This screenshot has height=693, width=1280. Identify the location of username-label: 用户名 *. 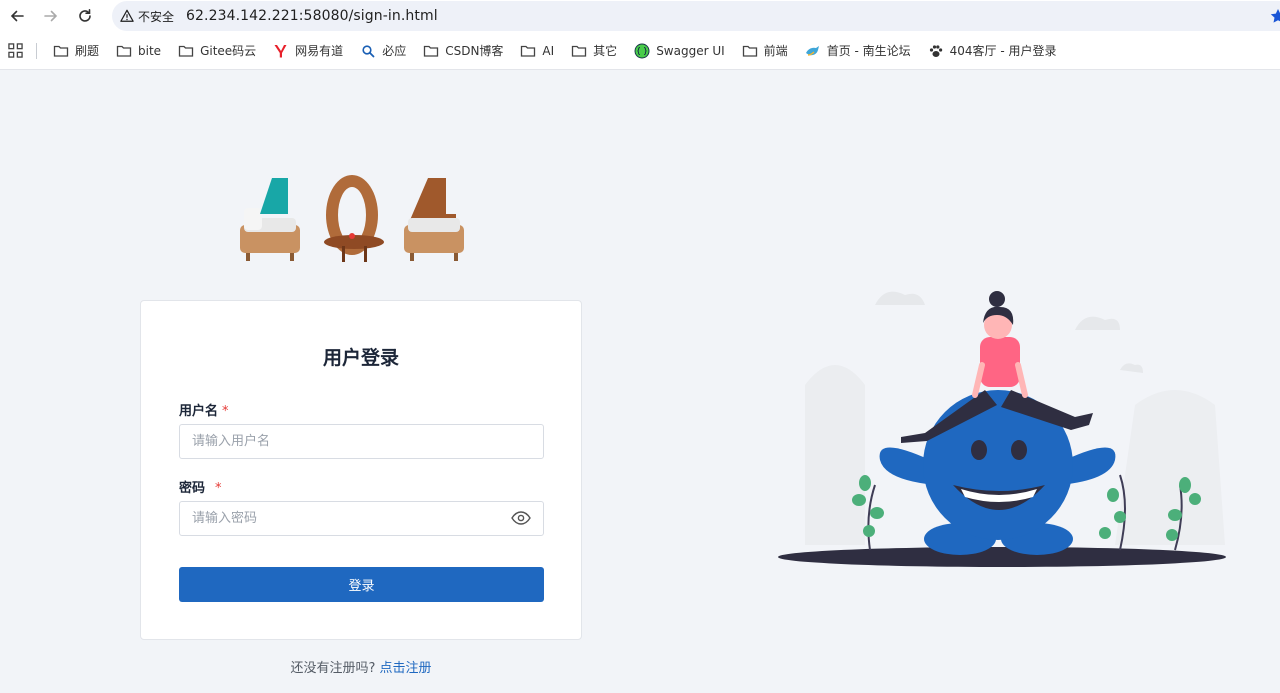
(204, 409).